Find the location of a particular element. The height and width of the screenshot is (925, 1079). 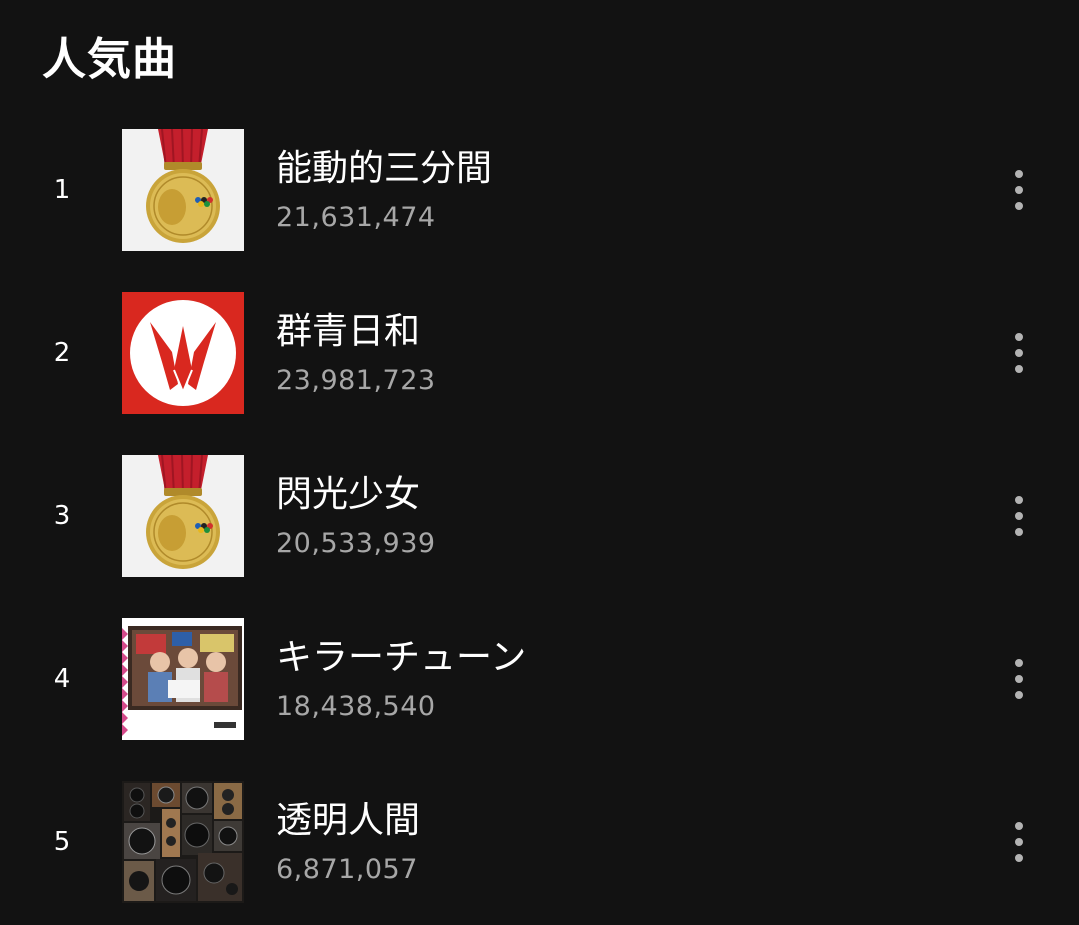

track-title: キラーチューン is located at coordinates (401, 657).